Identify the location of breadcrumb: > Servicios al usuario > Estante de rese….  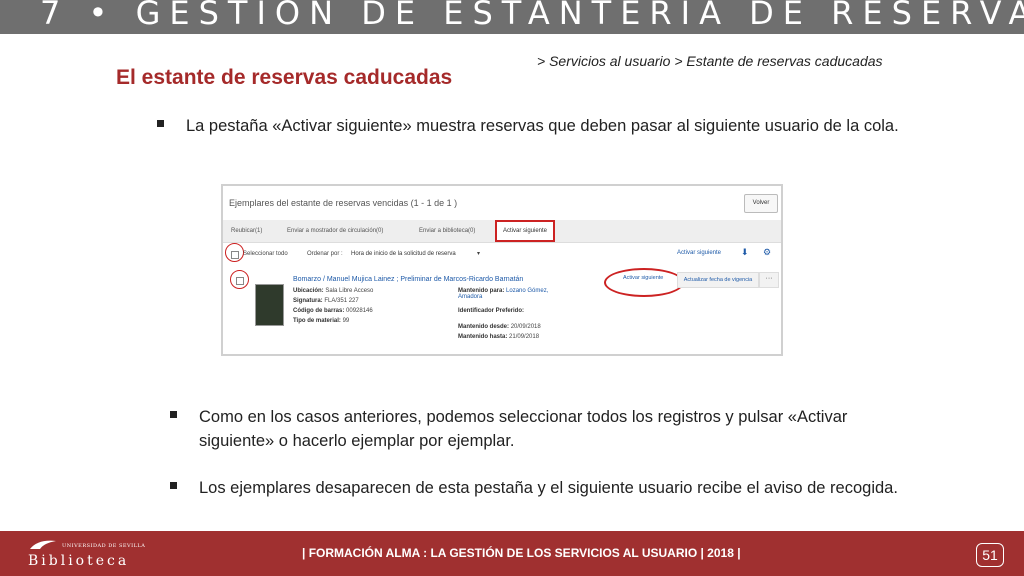
(710, 61).